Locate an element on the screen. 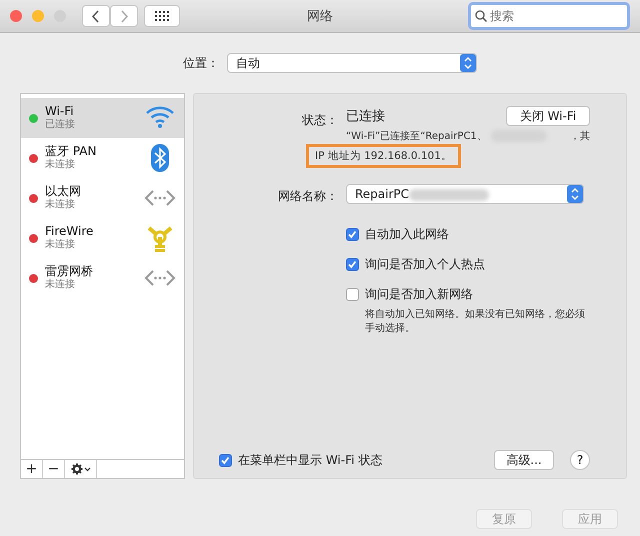  back-button is located at coordinates (96, 16).